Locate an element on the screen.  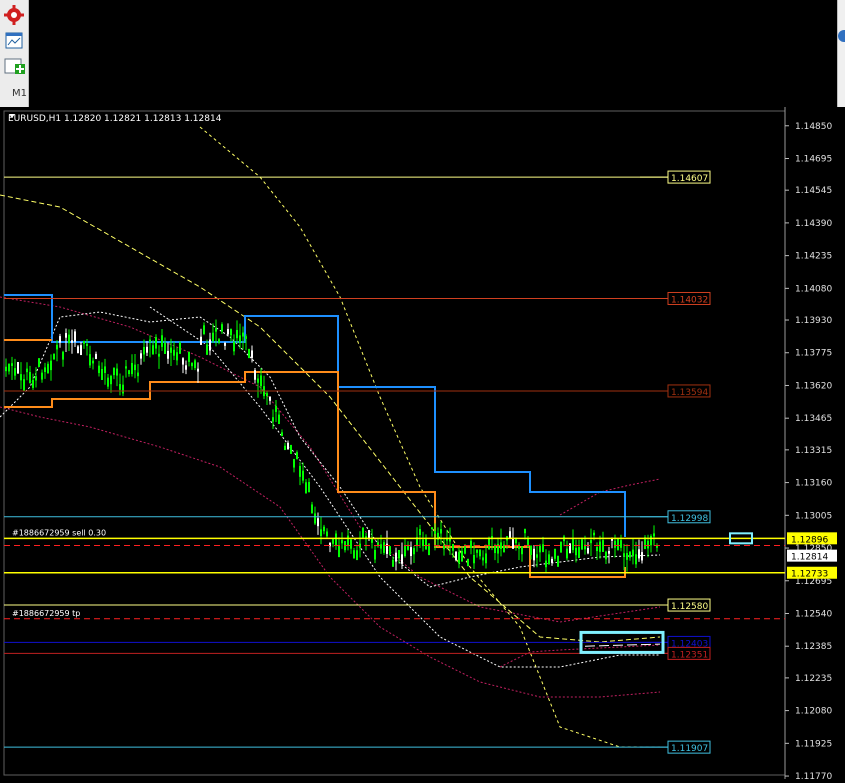
price-tick-label: 1.13930 is located at coordinates (813, 321).